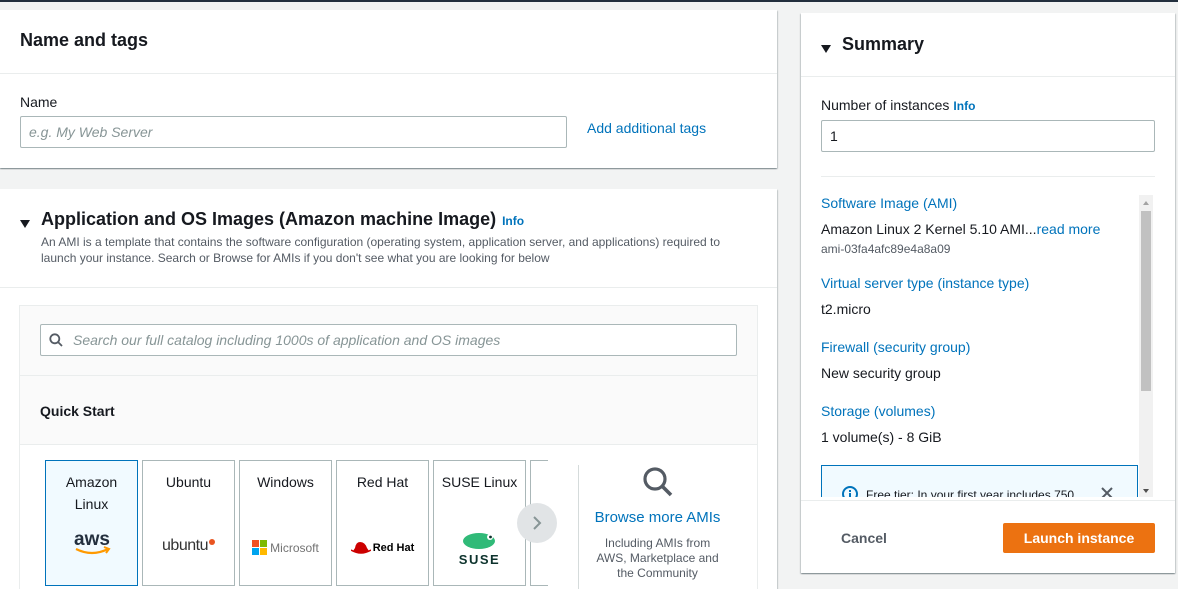  I want to click on ami-tile-amazon-linux: Amazon Linux aws, so click(91, 523).